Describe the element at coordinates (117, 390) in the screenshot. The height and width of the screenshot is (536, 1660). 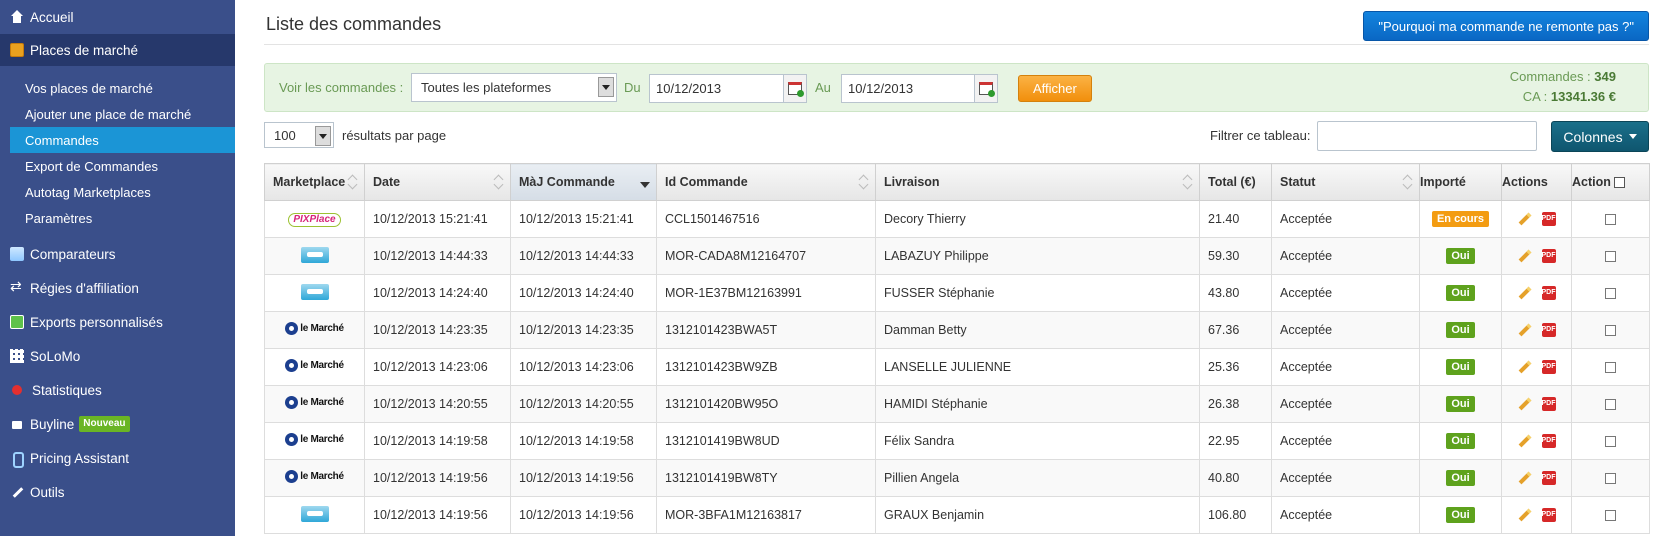
I see `nav-statistiques: Statistiques` at that location.